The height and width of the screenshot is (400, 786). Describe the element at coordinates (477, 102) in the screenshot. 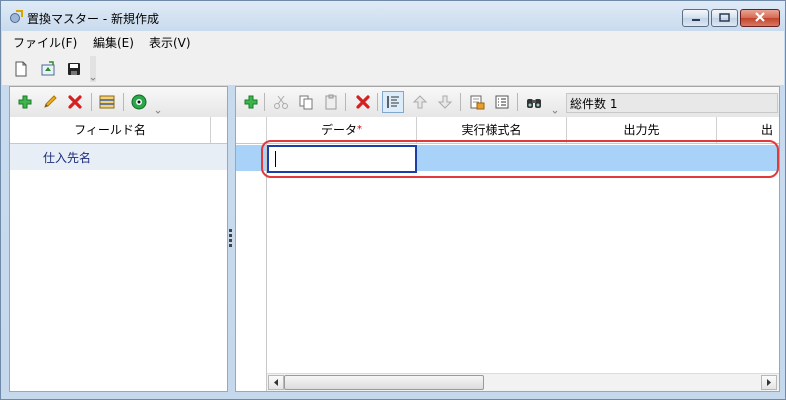

I see `export-icon` at that location.